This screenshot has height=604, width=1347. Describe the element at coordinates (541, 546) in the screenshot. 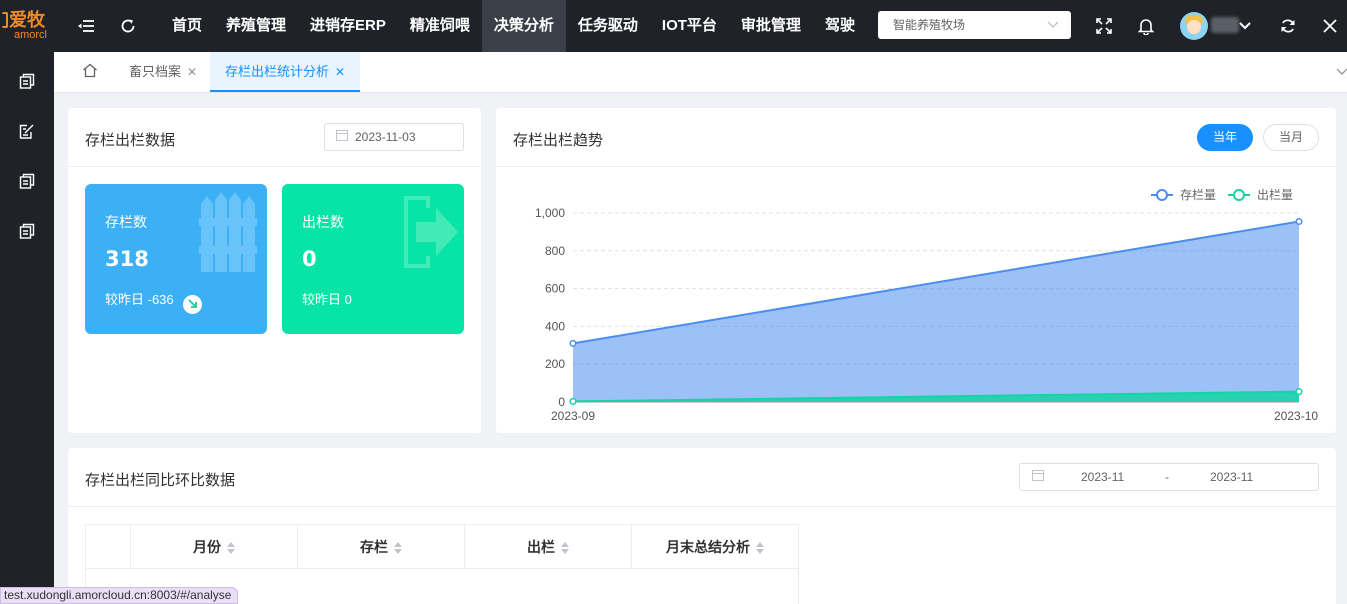

I see `column-label: 出栏` at that location.